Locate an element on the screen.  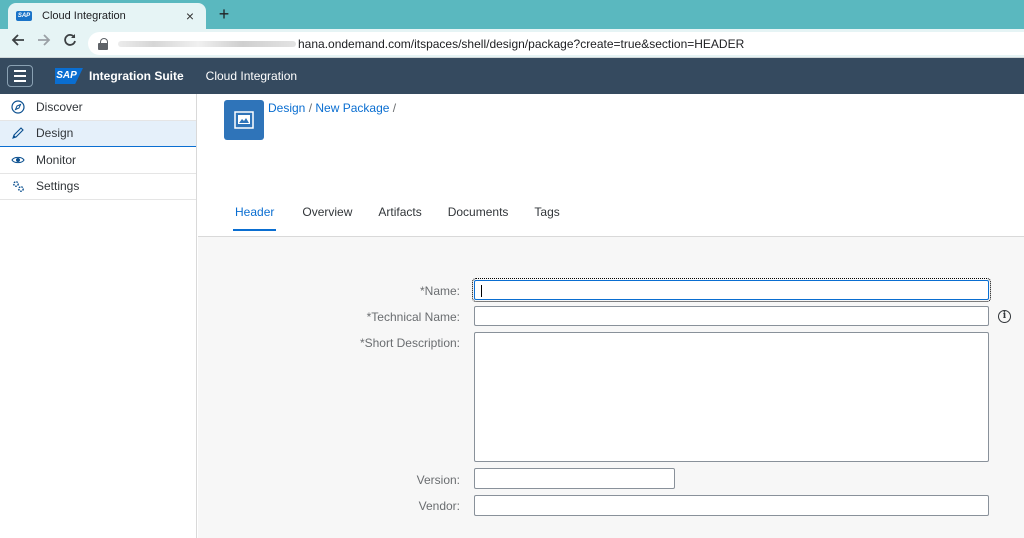
sidenav-item-settings: Settings is located at coordinates (98, 187).